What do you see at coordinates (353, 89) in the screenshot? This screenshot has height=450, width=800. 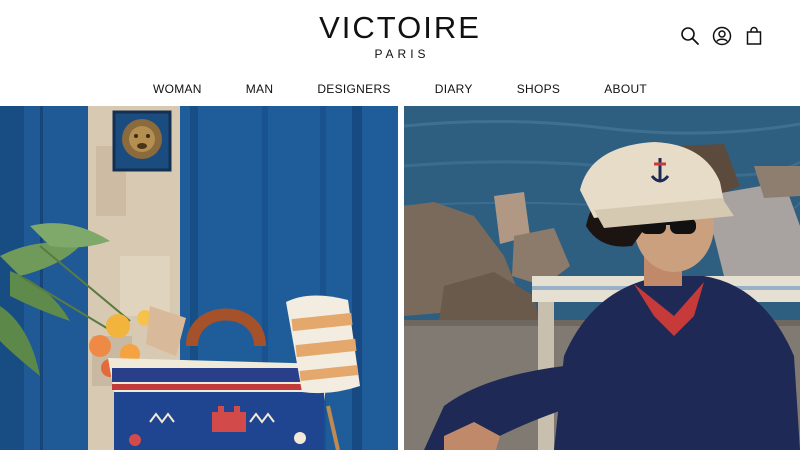 I see `nav-item-designers: DESIGNERS` at bounding box center [353, 89].